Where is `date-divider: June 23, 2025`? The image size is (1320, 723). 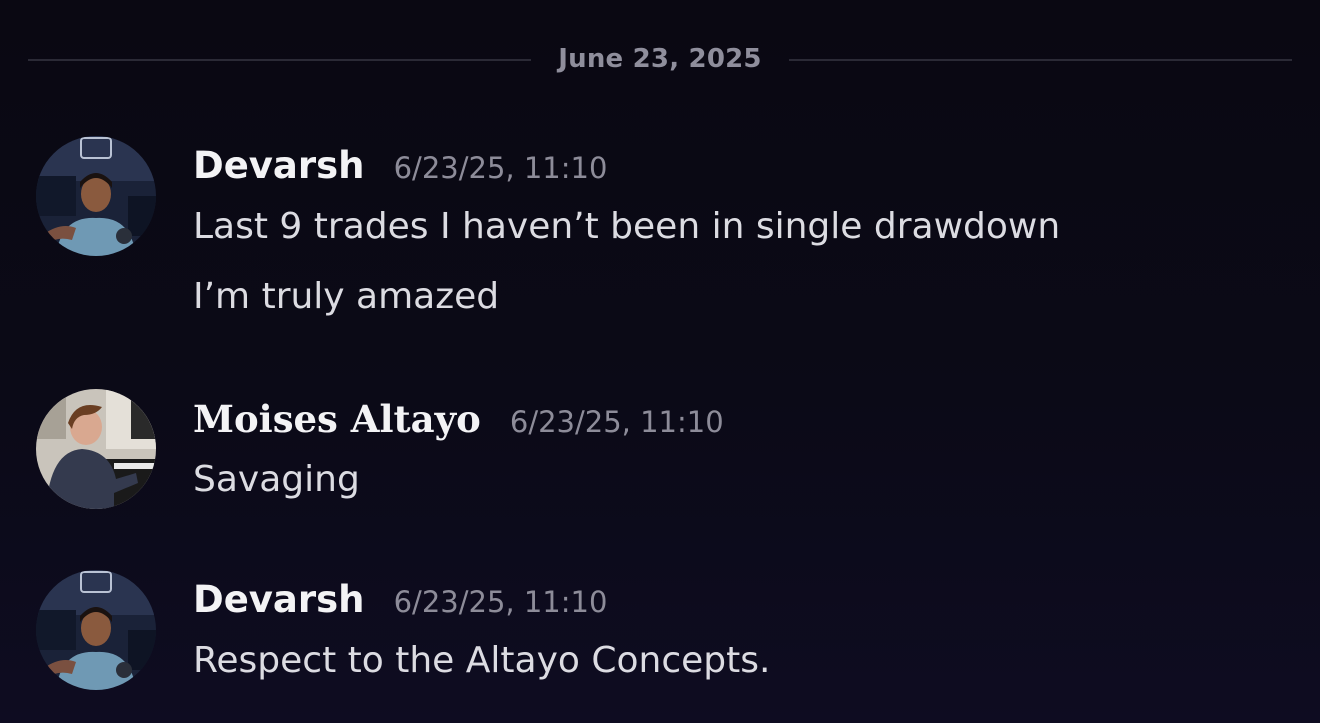
date-divider: June 23, 2025 is located at coordinates (660, 60).